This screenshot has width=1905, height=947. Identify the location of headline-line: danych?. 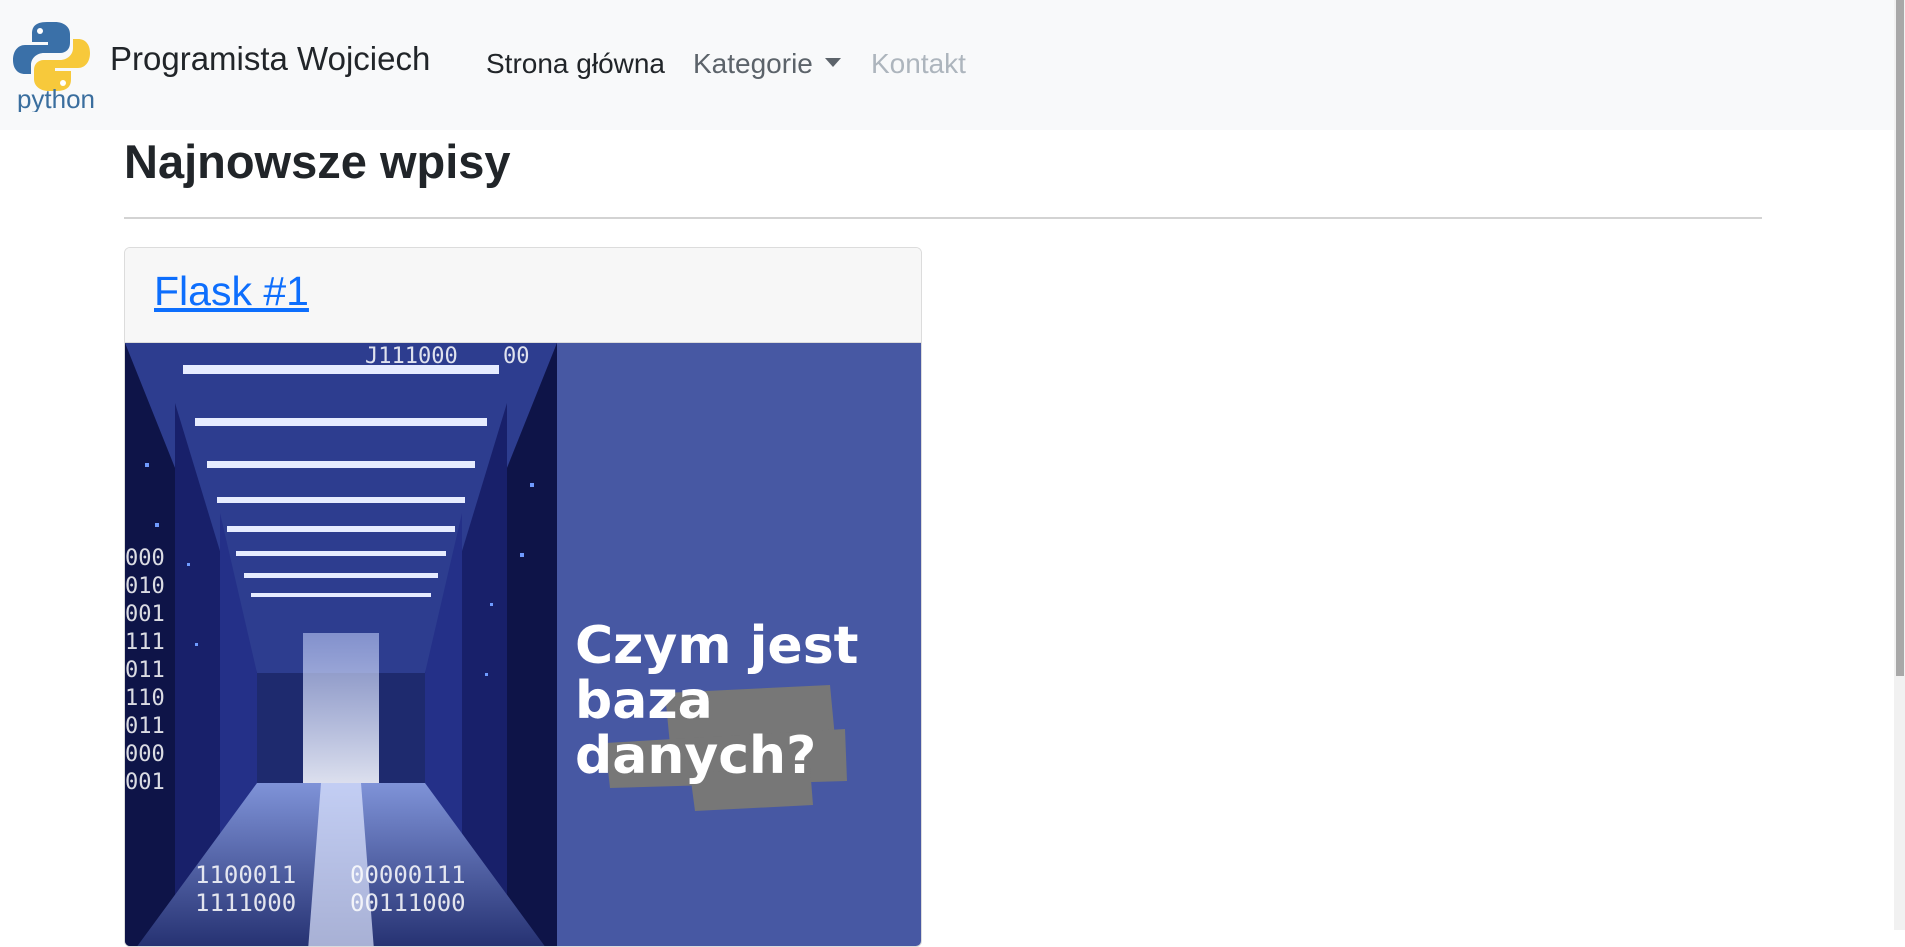
(695, 756).